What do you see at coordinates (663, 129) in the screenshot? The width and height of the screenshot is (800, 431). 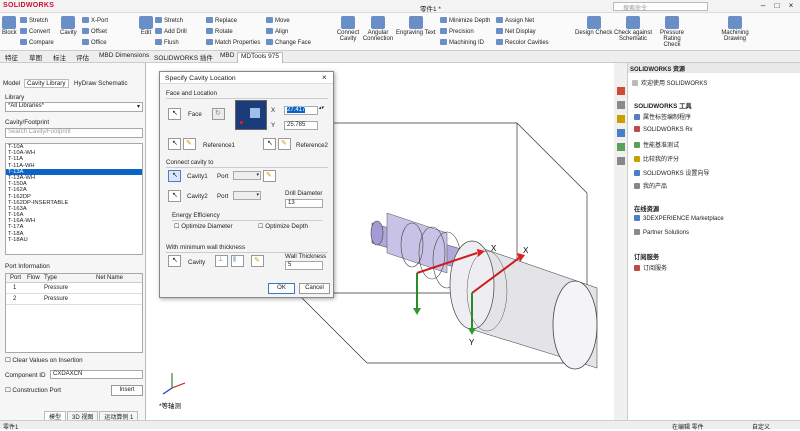 I see `tool-link: SOLIDWORKS Rx` at bounding box center [663, 129].